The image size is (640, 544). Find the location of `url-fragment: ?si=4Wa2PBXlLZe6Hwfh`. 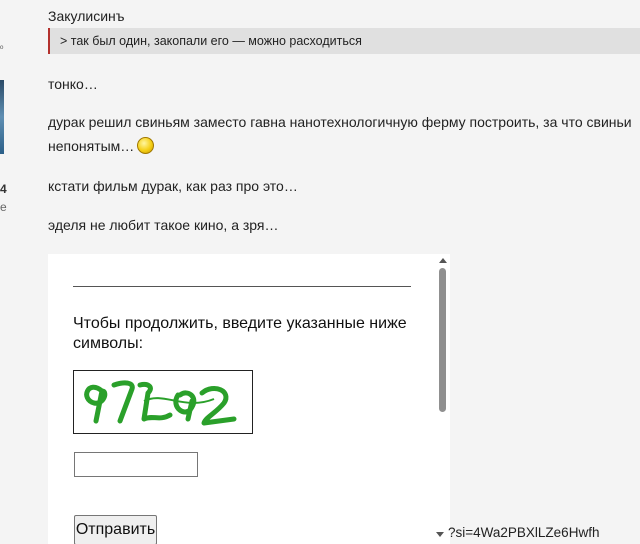

url-fragment: ?si=4Wa2PBXlLZe6Hwfh is located at coordinates (517, 532).